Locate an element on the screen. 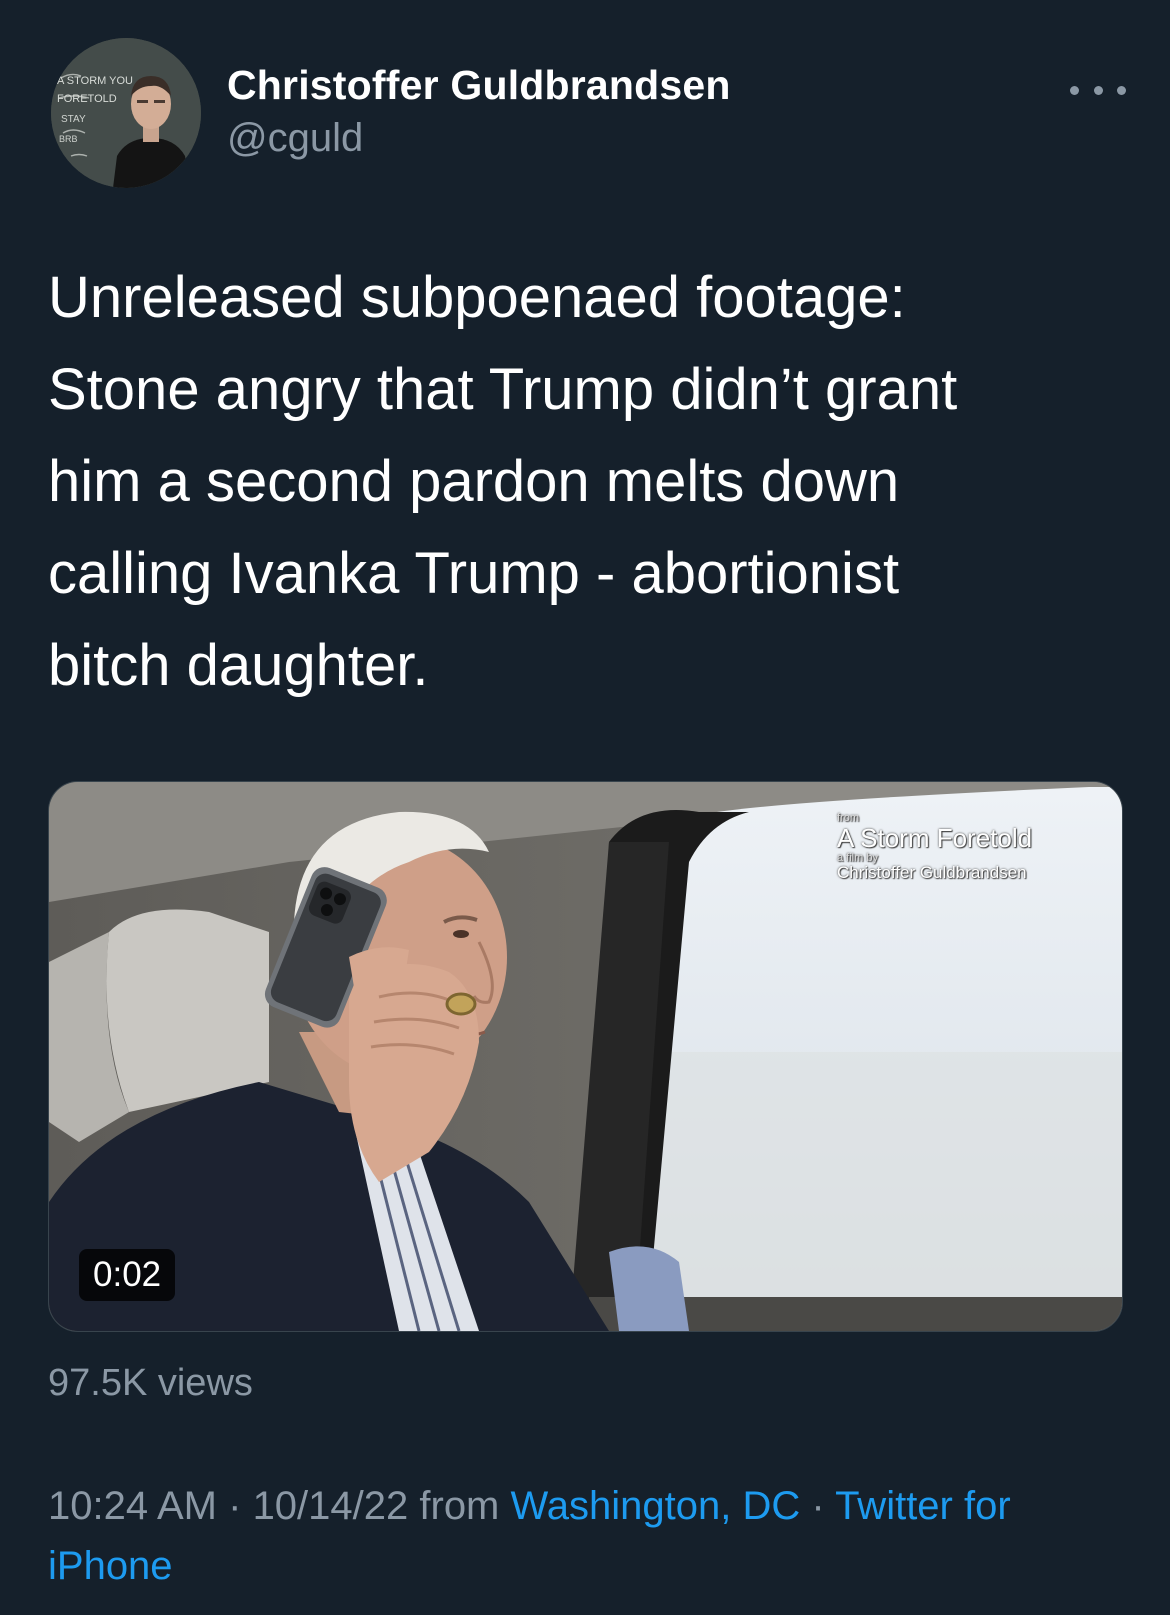  view-count: 97.5K views is located at coordinates (150, 1383).